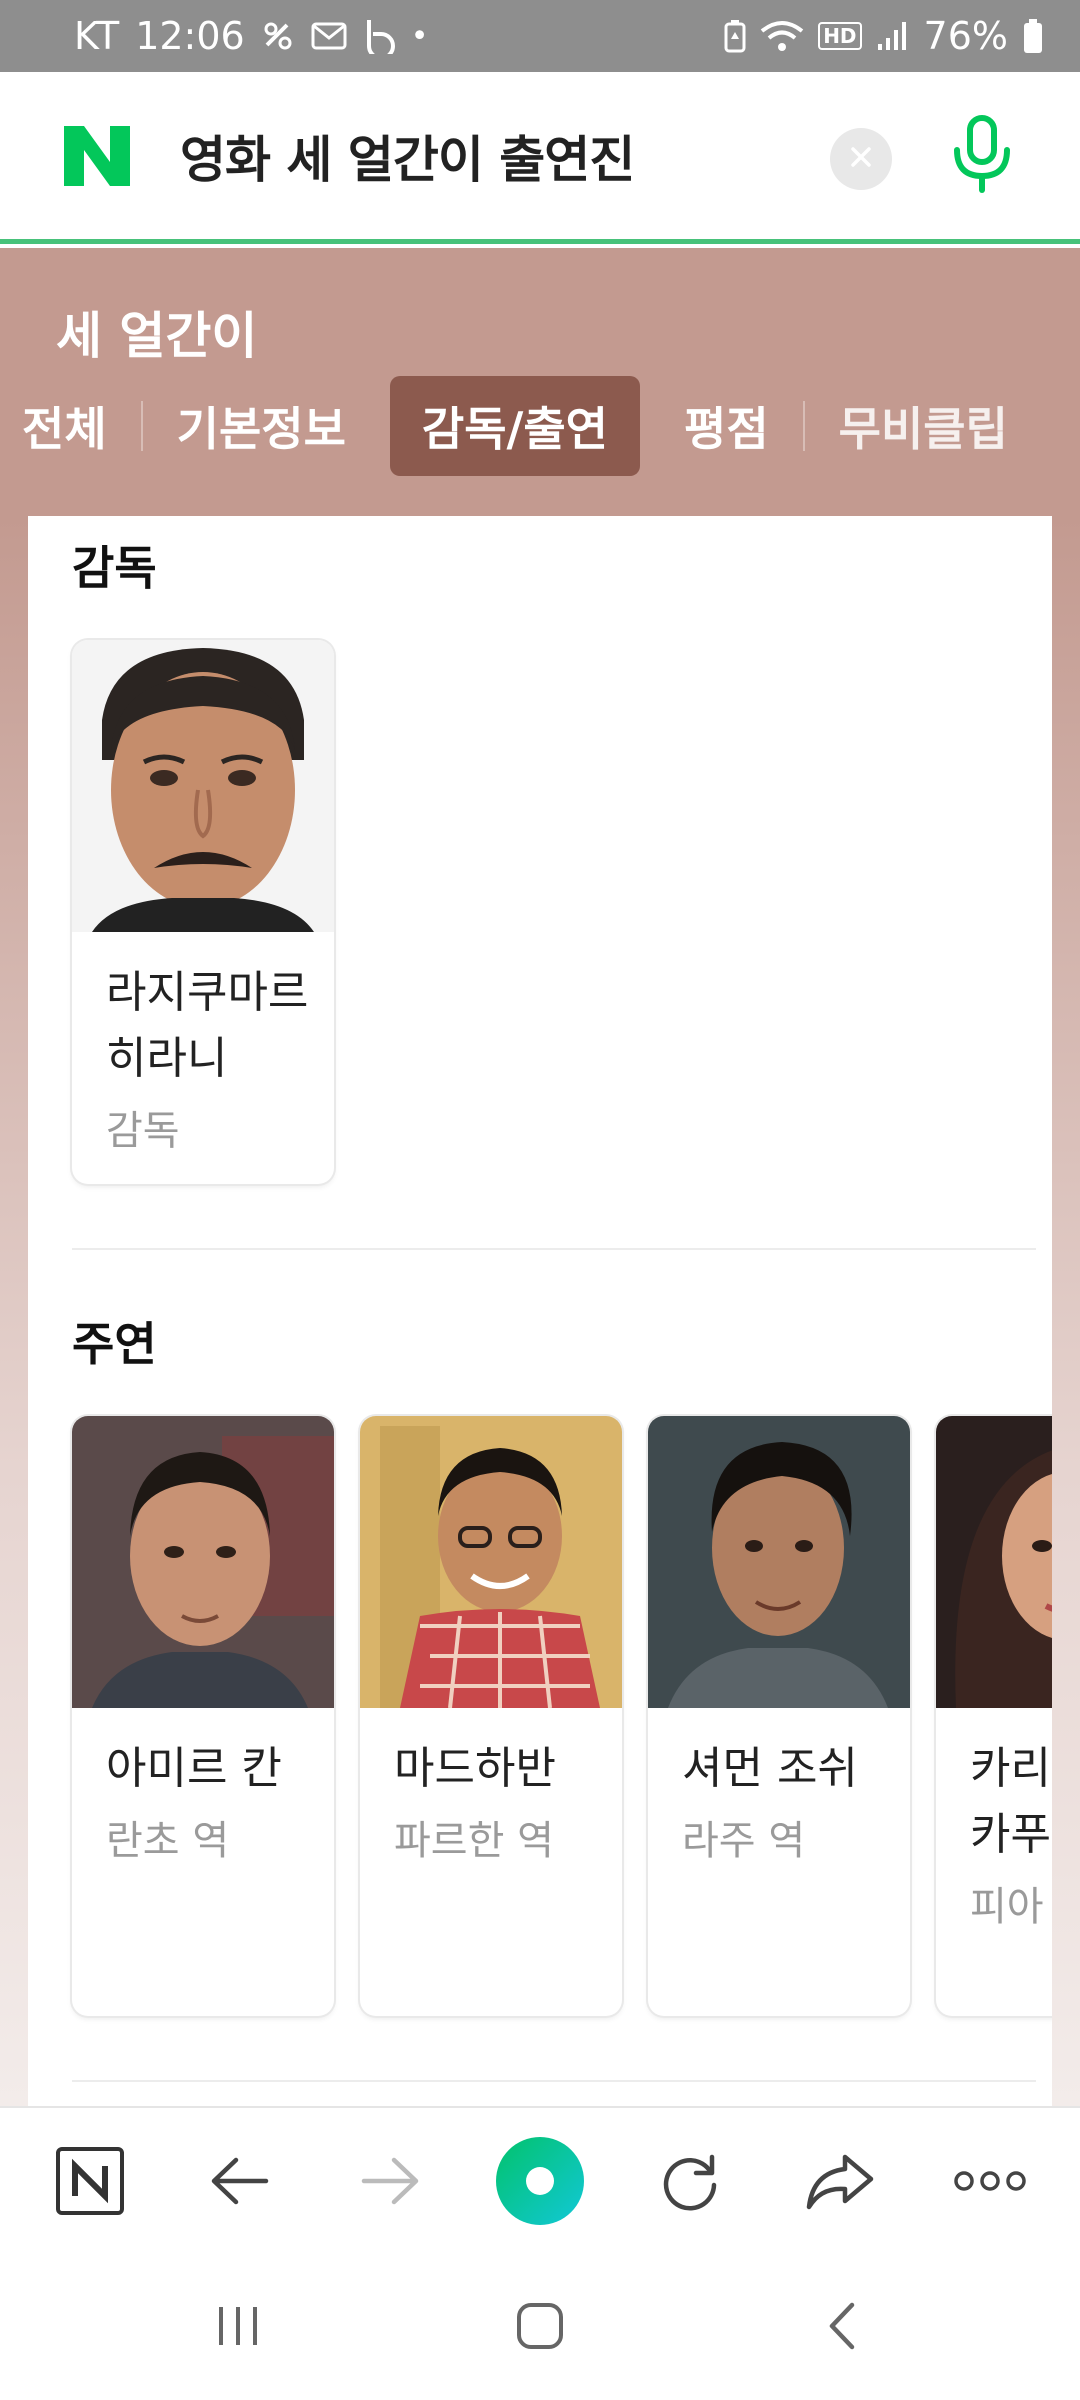 Image resolution: width=1080 pixels, height=2400 pixels. I want to click on more-button, so click(990, 2183).